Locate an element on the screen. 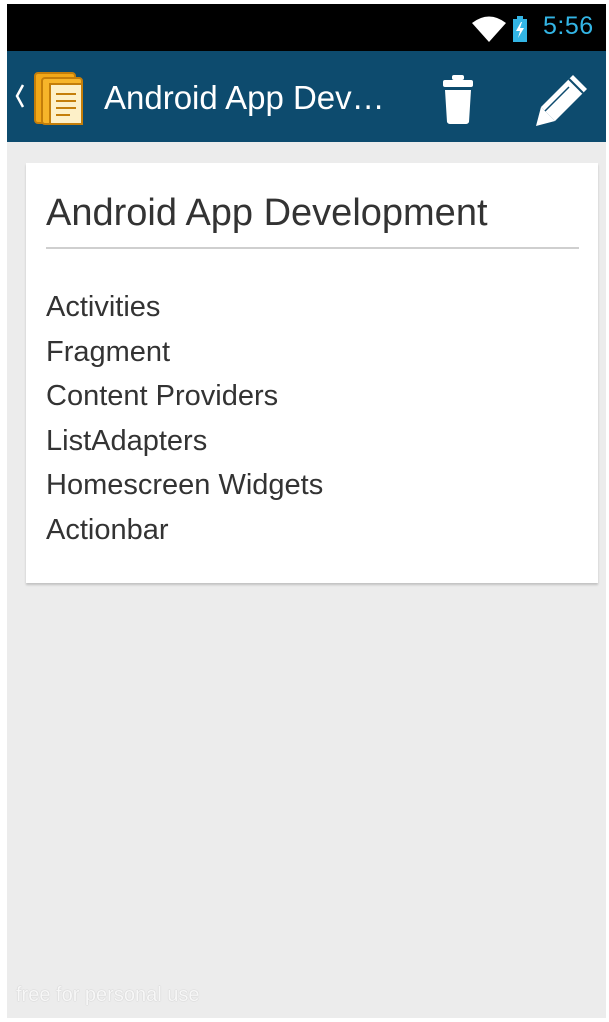  pencil-icon is located at coordinates (561, 100).